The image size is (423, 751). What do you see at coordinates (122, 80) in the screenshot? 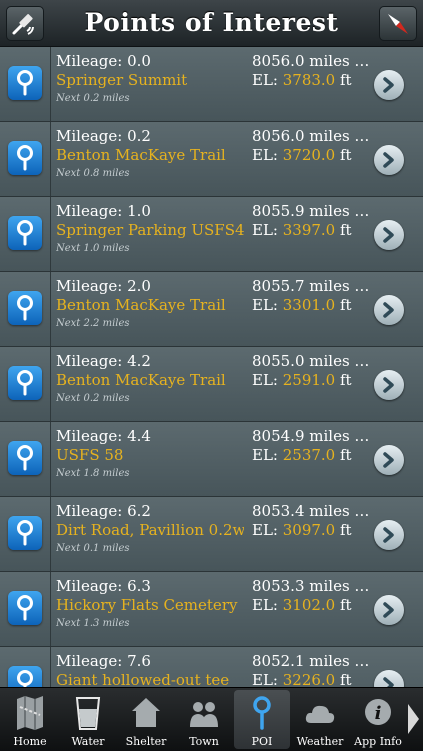
I see `poi-name: Springer Summit` at bounding box center [122, 80].